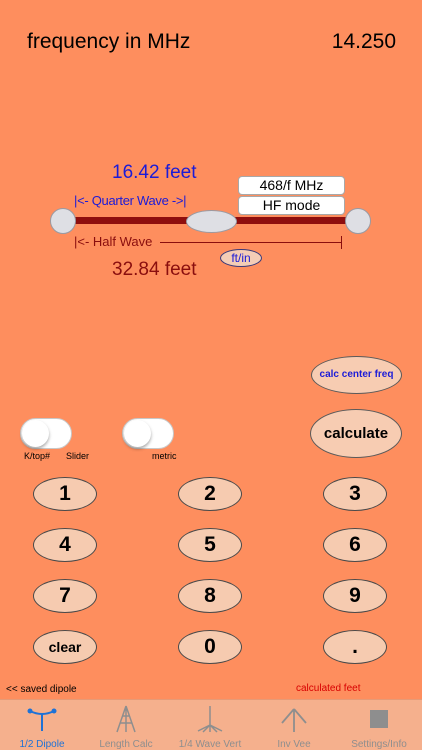 The image size is (422, 750). I want to click on k-top-caption: K/top#, so click(37, 456).